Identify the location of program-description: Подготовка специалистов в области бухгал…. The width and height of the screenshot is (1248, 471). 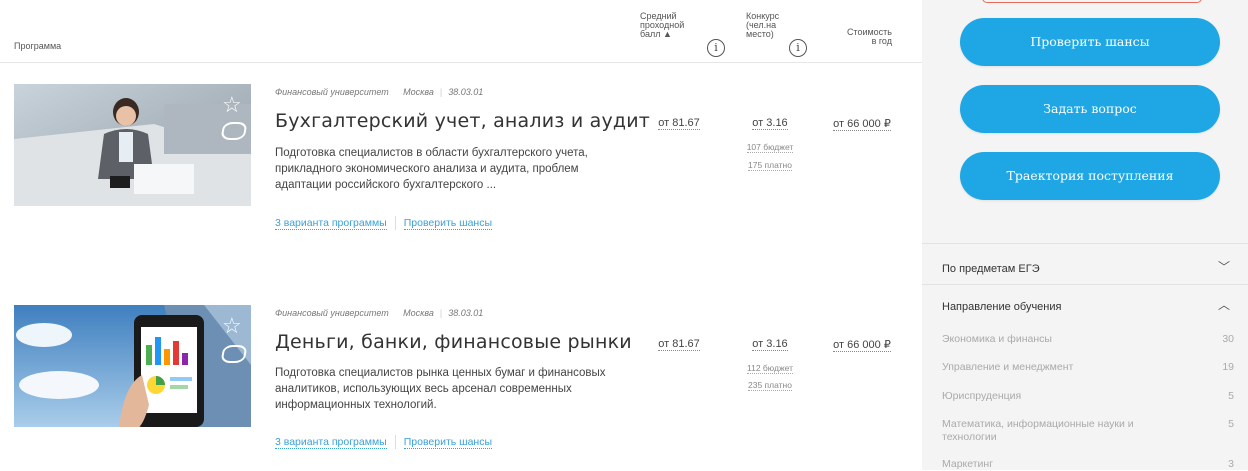
(431, 169).